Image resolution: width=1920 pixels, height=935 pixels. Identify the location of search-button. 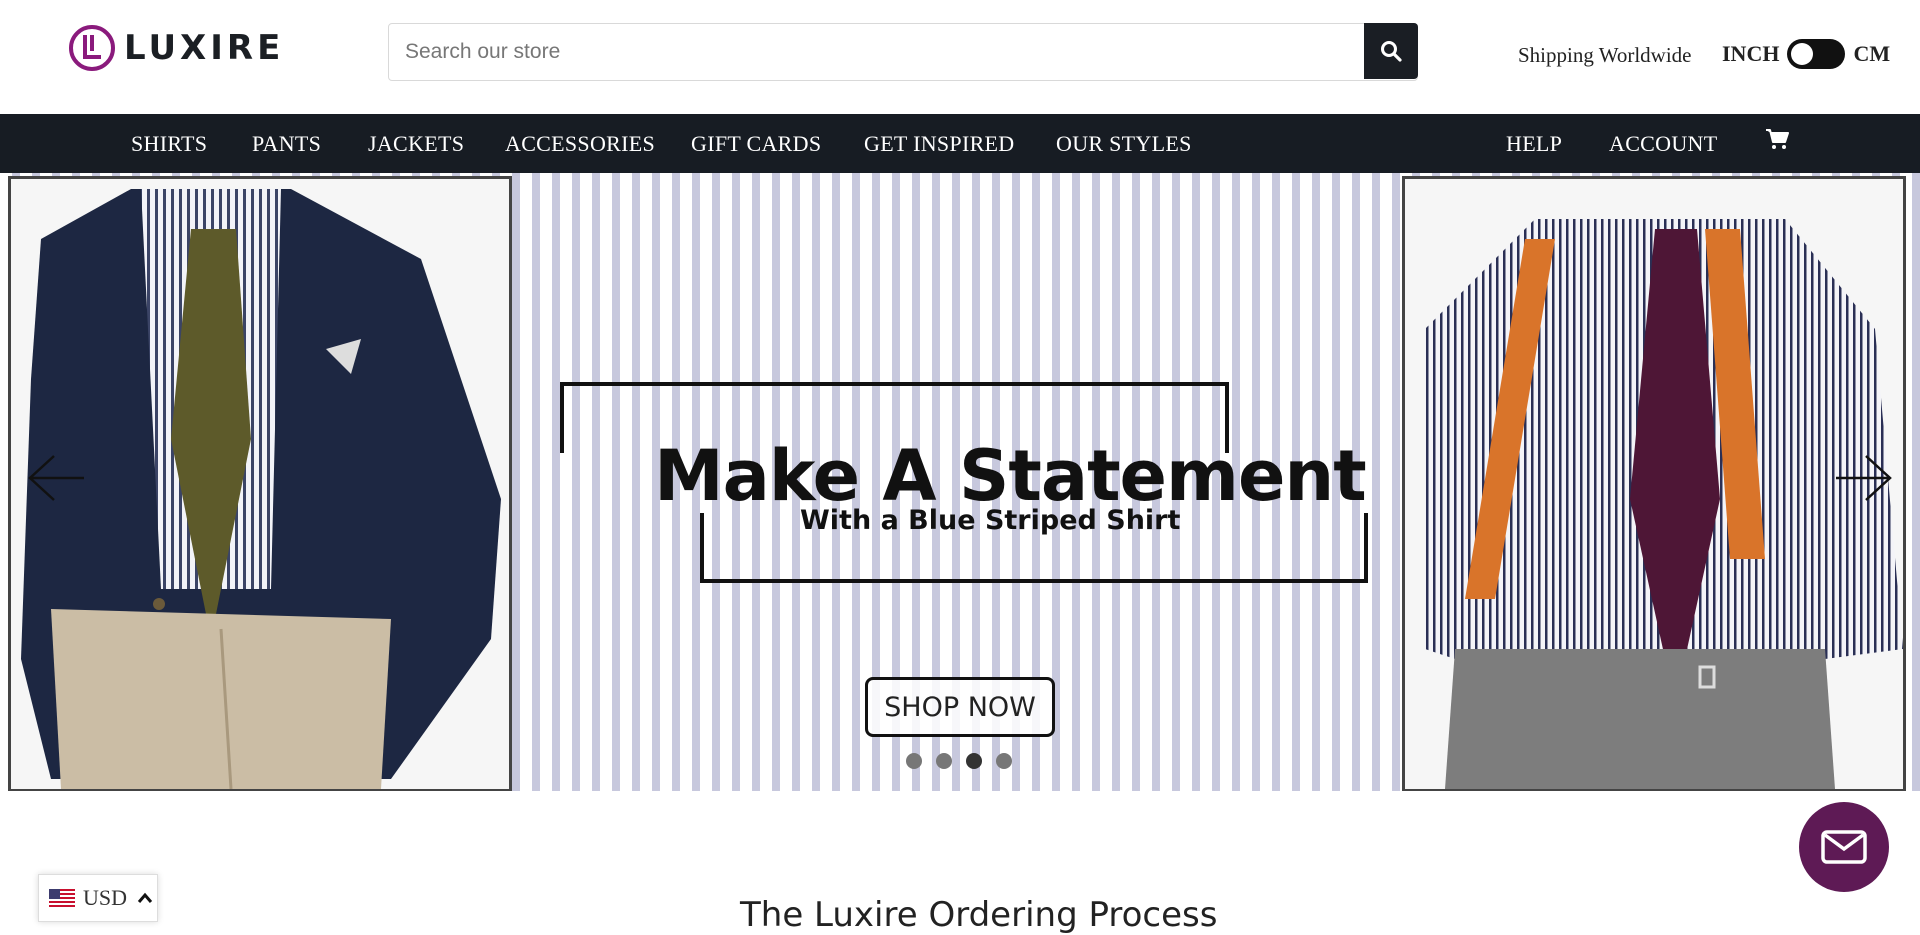
(1391, 51).